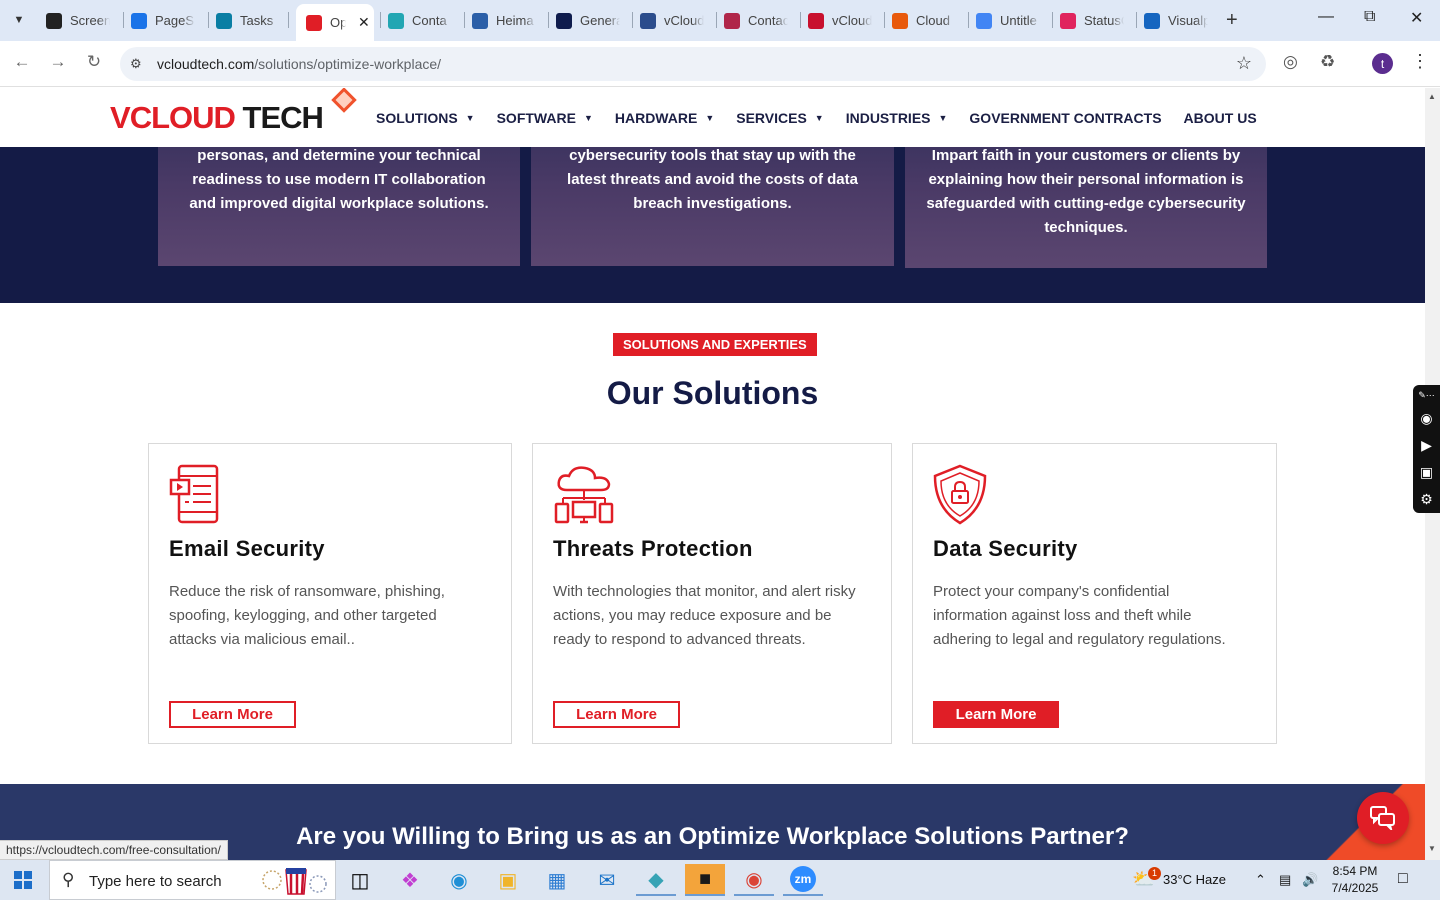 The height and width of the screenshot is (900, 1440). Describe the element at coordinates (1420, 61) in the screenshot. I see `browser-menu-icon: ⋮` at that location.